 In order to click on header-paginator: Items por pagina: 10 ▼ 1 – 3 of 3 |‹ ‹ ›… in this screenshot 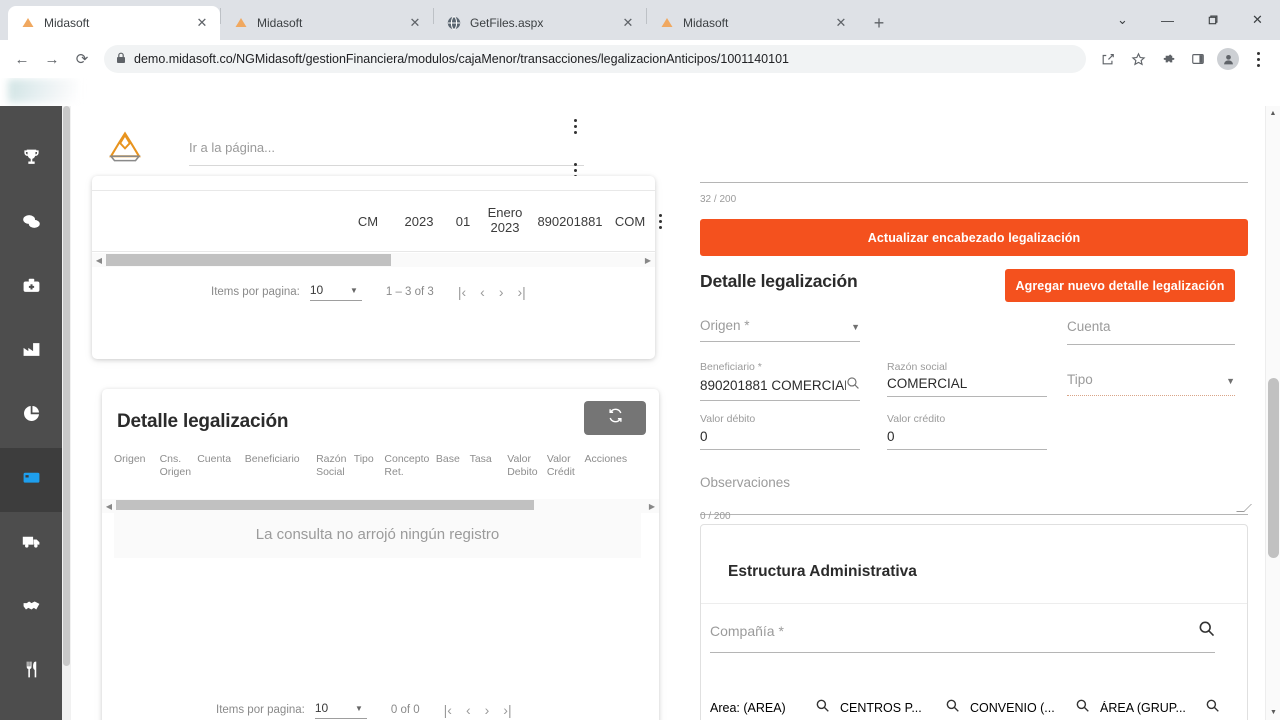, I will do `click(368, 292)`.